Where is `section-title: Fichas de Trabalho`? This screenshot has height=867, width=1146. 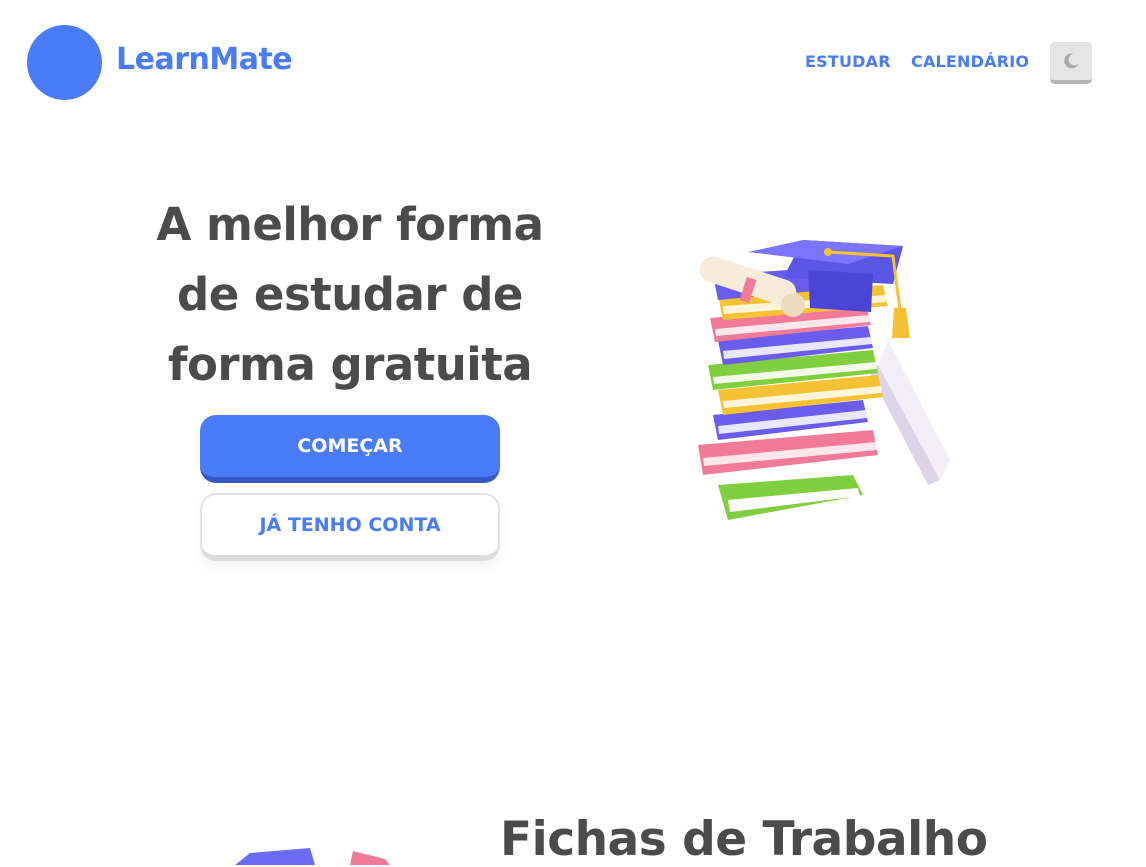
section-title: Fichas de Trabalho is located at coordinates (744, 839).